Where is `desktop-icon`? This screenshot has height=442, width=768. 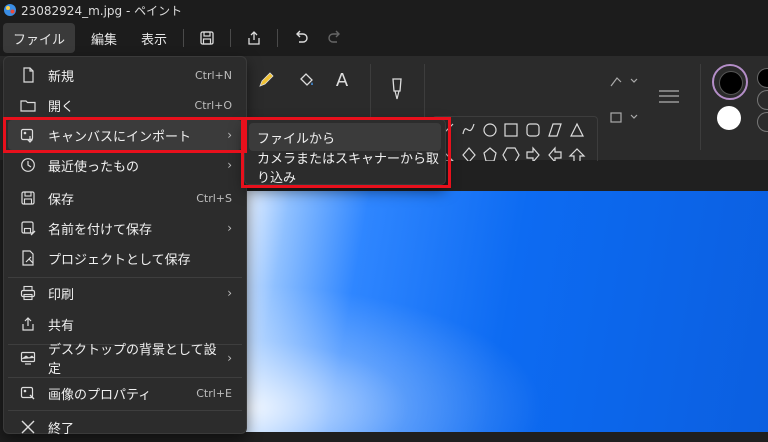 desktop-icon is located at coordinates (28, 358).